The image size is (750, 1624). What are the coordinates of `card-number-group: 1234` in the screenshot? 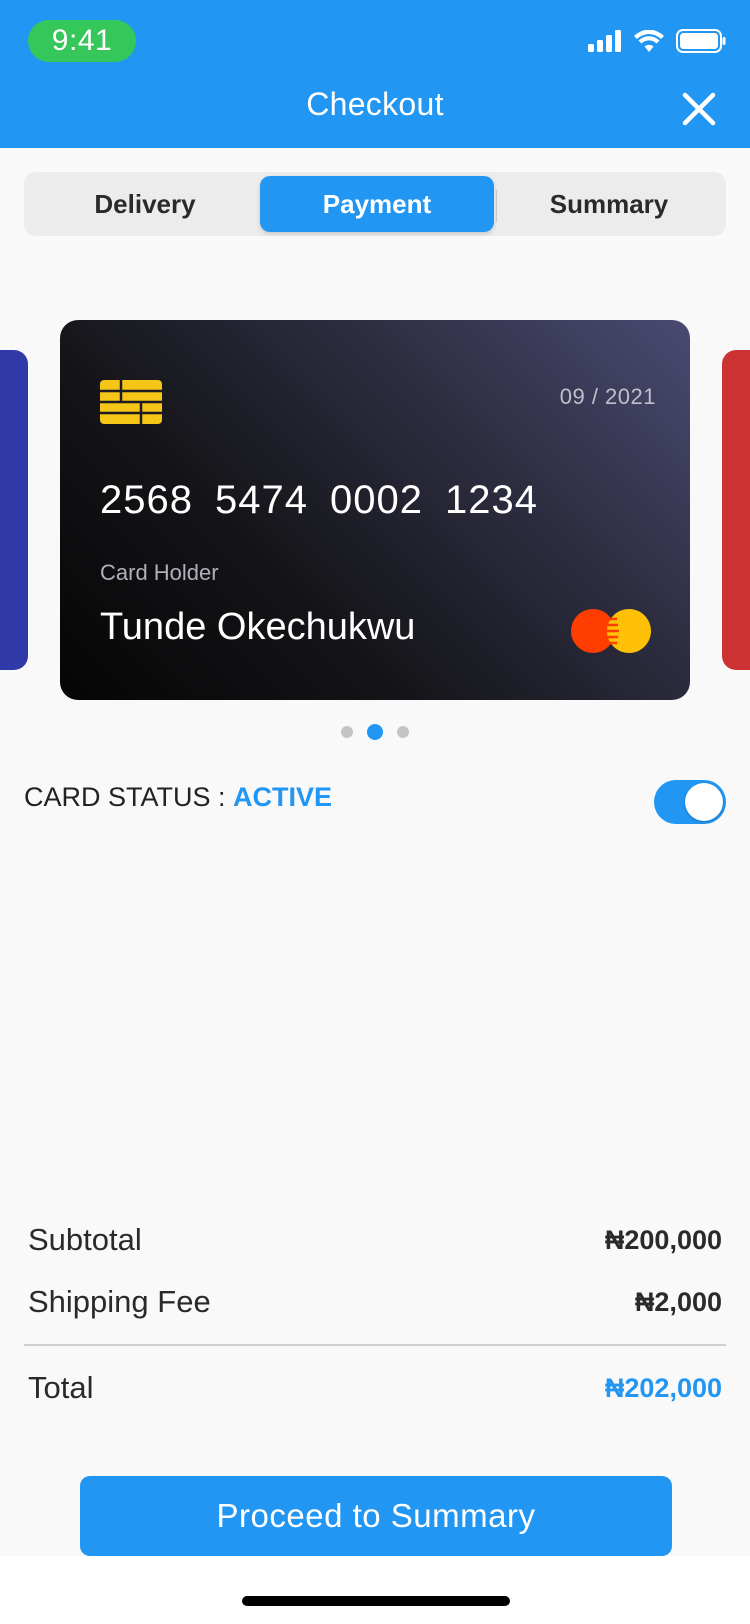 It's located at (491, 500).